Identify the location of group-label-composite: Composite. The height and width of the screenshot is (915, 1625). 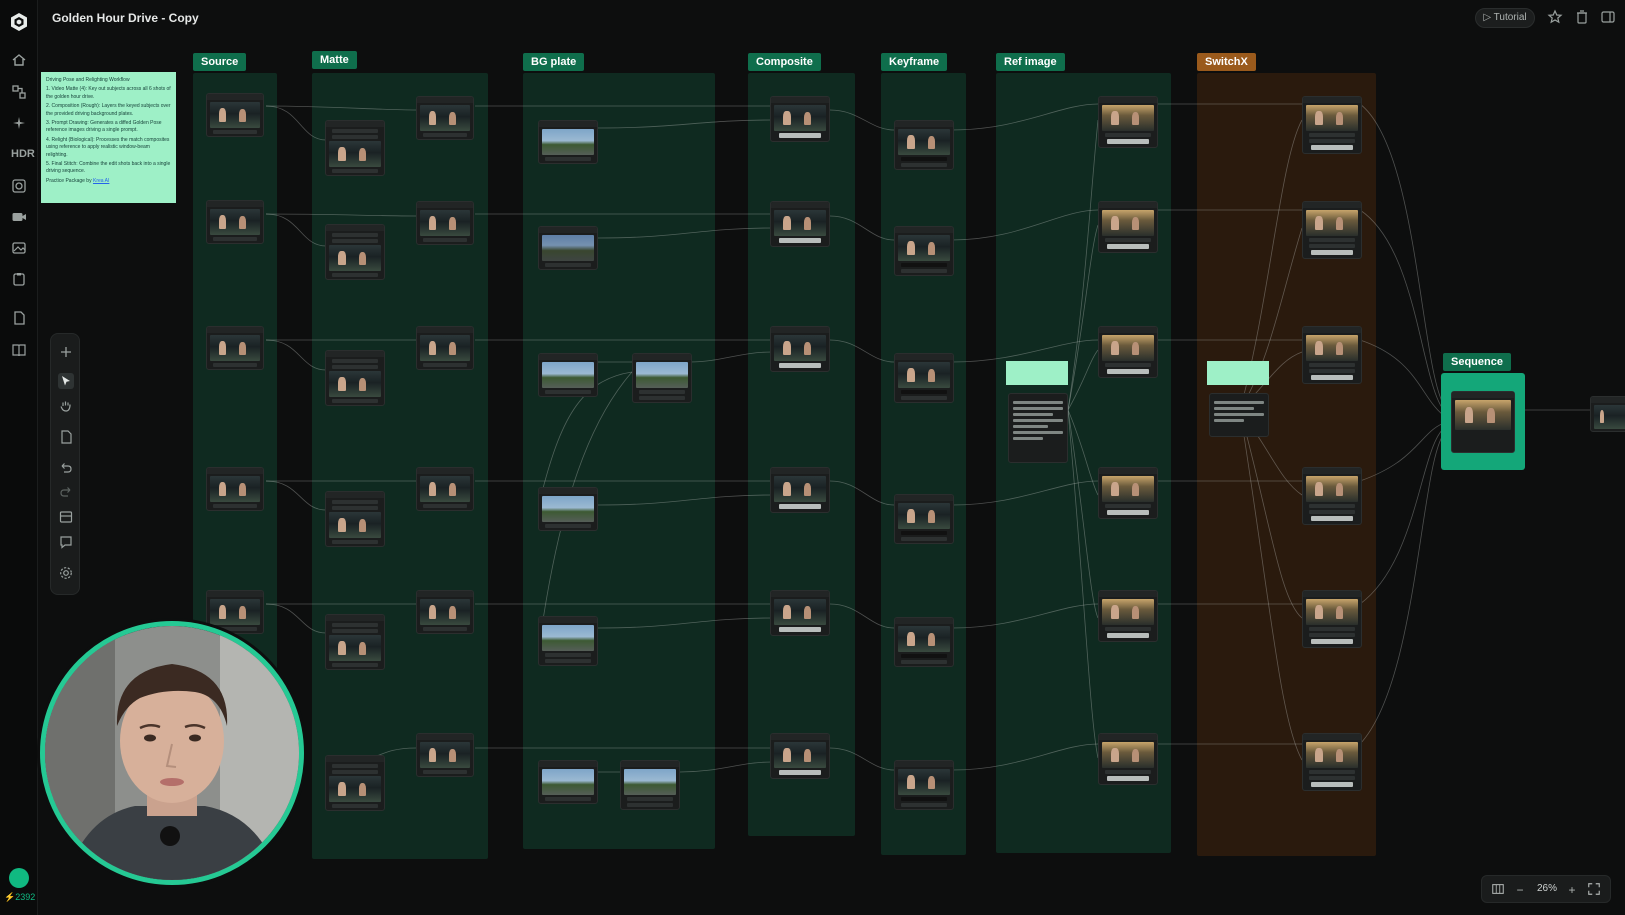
(784, 62).